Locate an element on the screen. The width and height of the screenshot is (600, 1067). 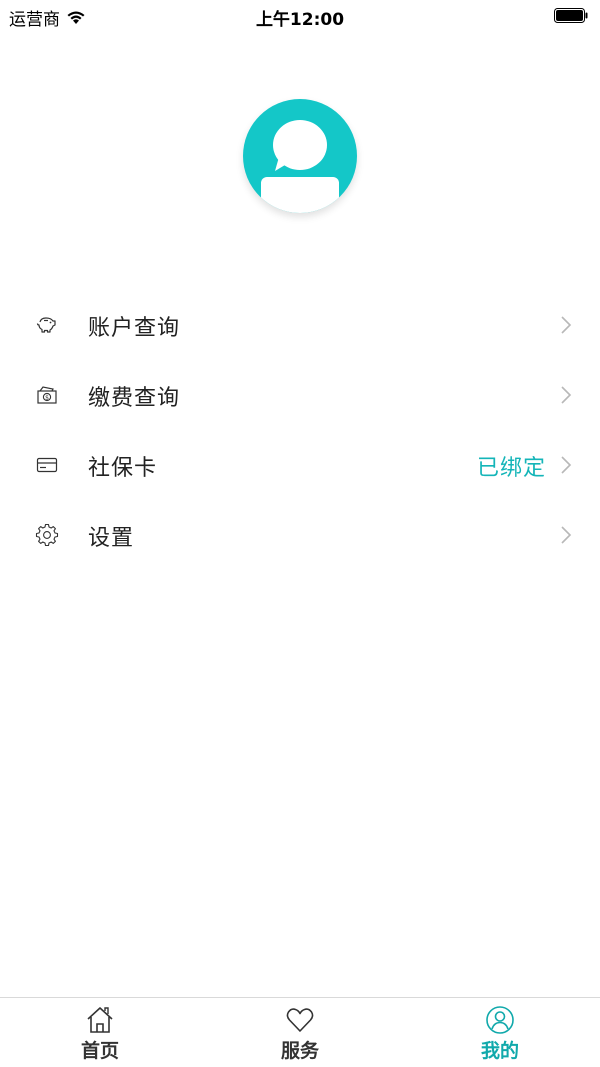
tab-services: 服务 is located at coordinates (300, 1032).